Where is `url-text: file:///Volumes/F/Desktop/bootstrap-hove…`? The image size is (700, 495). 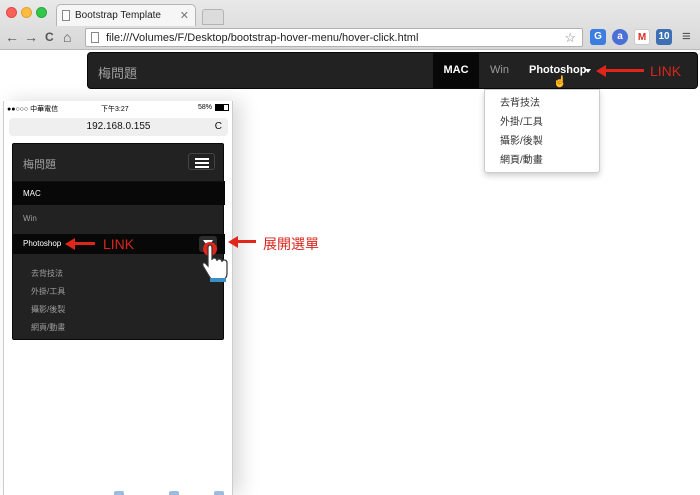
url-text: file:///Volumes/F/Desktop/bootstrap-hove… is located at coordinates (262, 38).